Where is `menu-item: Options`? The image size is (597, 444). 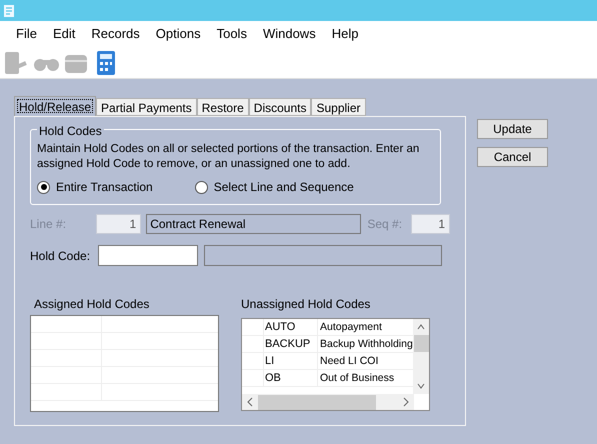
menu-item: Options is located at coordinates (178, 34).